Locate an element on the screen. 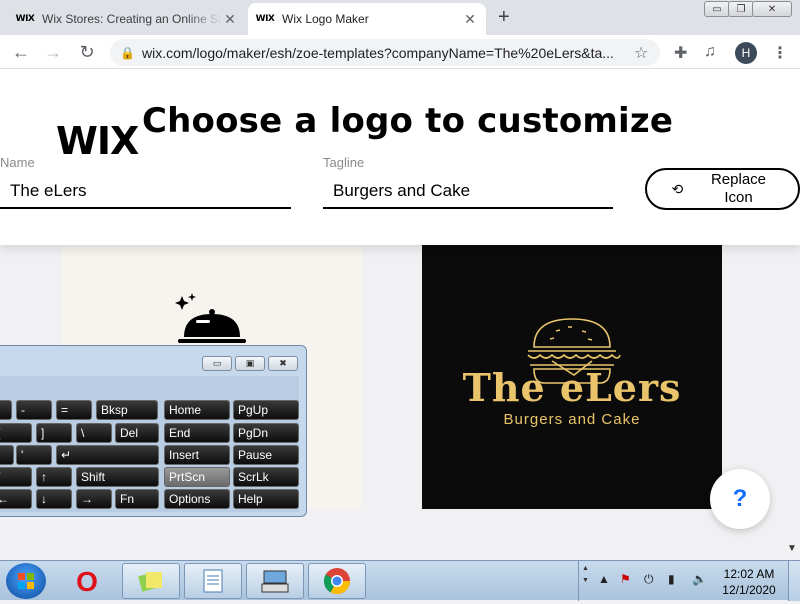 The height and width of the screenshot is (604, 800). window-close-button: ✕ is located at coordinates (772, 9).